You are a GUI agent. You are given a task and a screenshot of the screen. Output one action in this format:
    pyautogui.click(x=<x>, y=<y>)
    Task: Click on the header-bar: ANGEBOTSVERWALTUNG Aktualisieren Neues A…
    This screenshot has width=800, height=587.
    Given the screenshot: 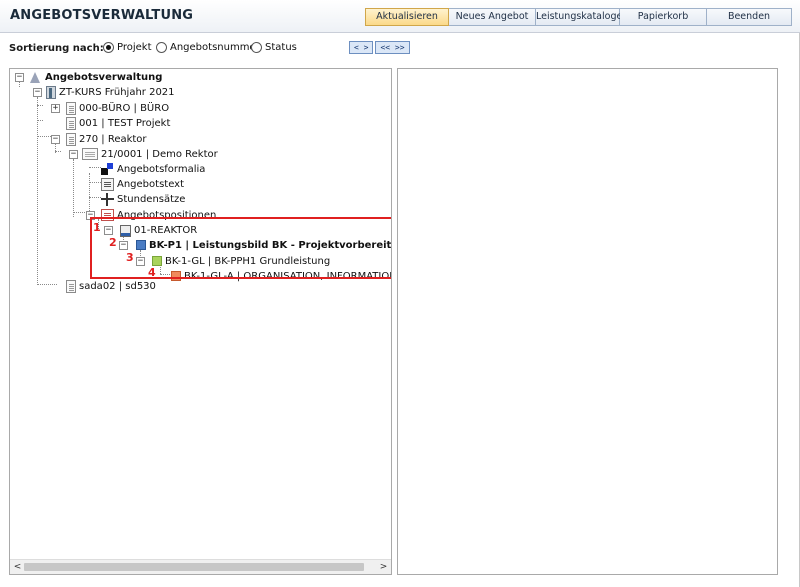 What is the action you would take?
    pyautogui.click(x=400, y=16)
    